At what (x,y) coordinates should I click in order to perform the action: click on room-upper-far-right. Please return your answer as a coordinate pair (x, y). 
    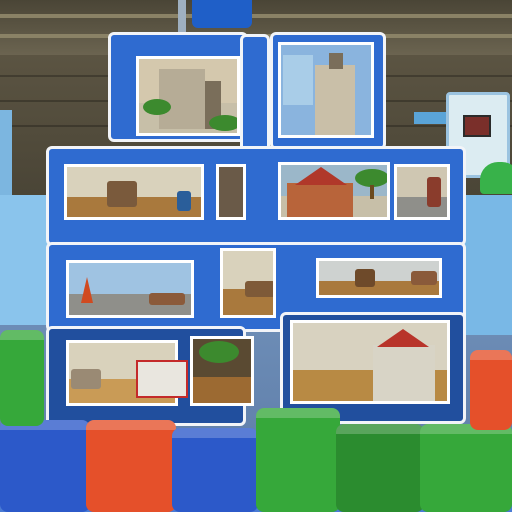
    Looking at the image, I should click on (422, 192).